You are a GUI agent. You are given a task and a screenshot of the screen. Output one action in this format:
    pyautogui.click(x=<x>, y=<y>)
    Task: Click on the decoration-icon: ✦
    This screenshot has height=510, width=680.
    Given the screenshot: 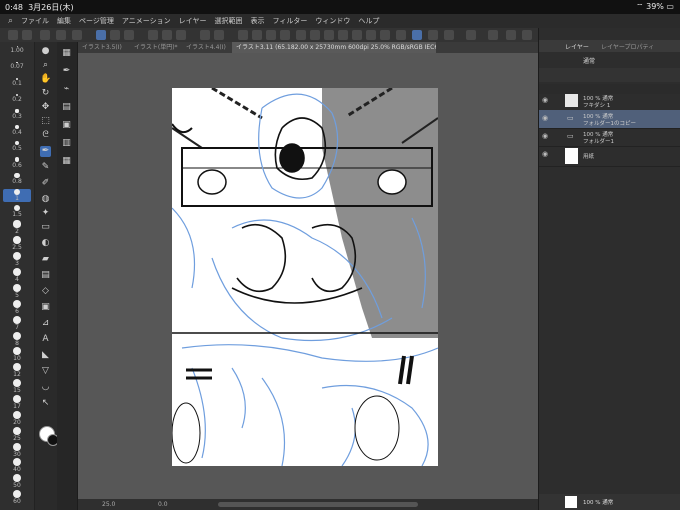 What is the action you would take?
    pyautogui.click(x=45, y=213)
    